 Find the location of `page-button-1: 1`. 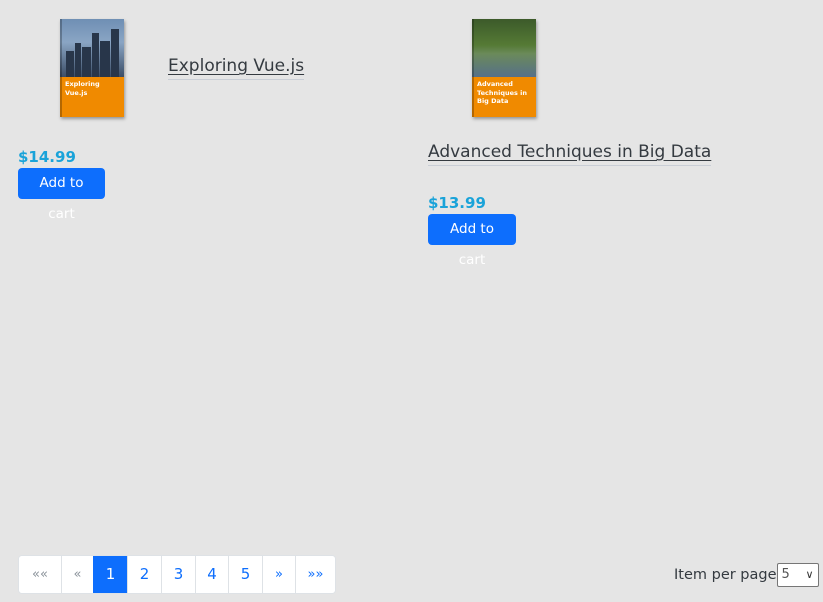

page-button-1: 1 is located at coordinates (110, 574).